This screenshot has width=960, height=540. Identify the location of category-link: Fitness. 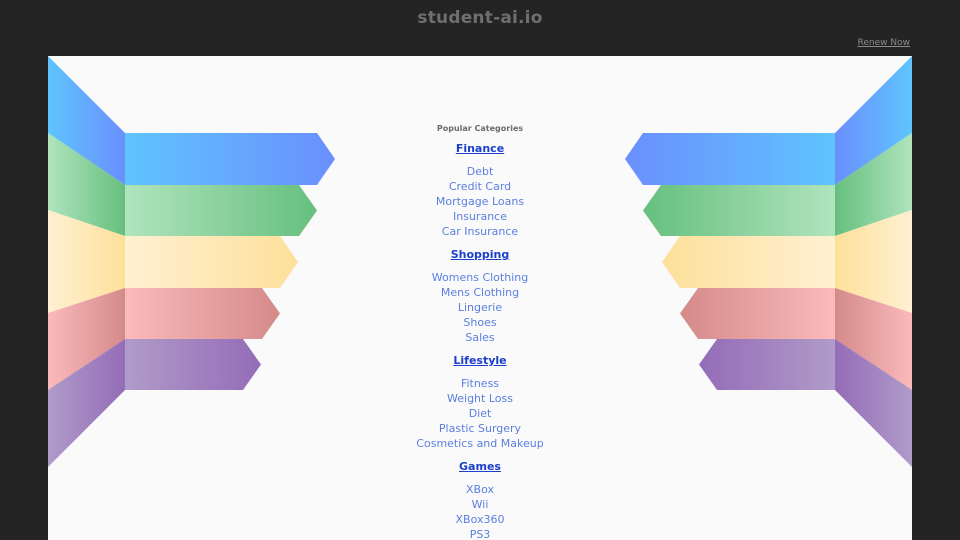
(480, 383).